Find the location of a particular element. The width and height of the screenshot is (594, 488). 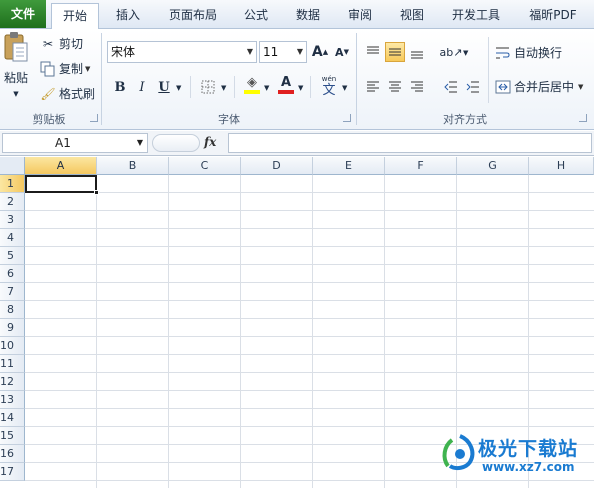

ribbon-tab-bar: 文件 开始 插入 页面布局 公式 数据 审阅 视图 开发工具 福昕PDF is located at coordinates (297, 15).